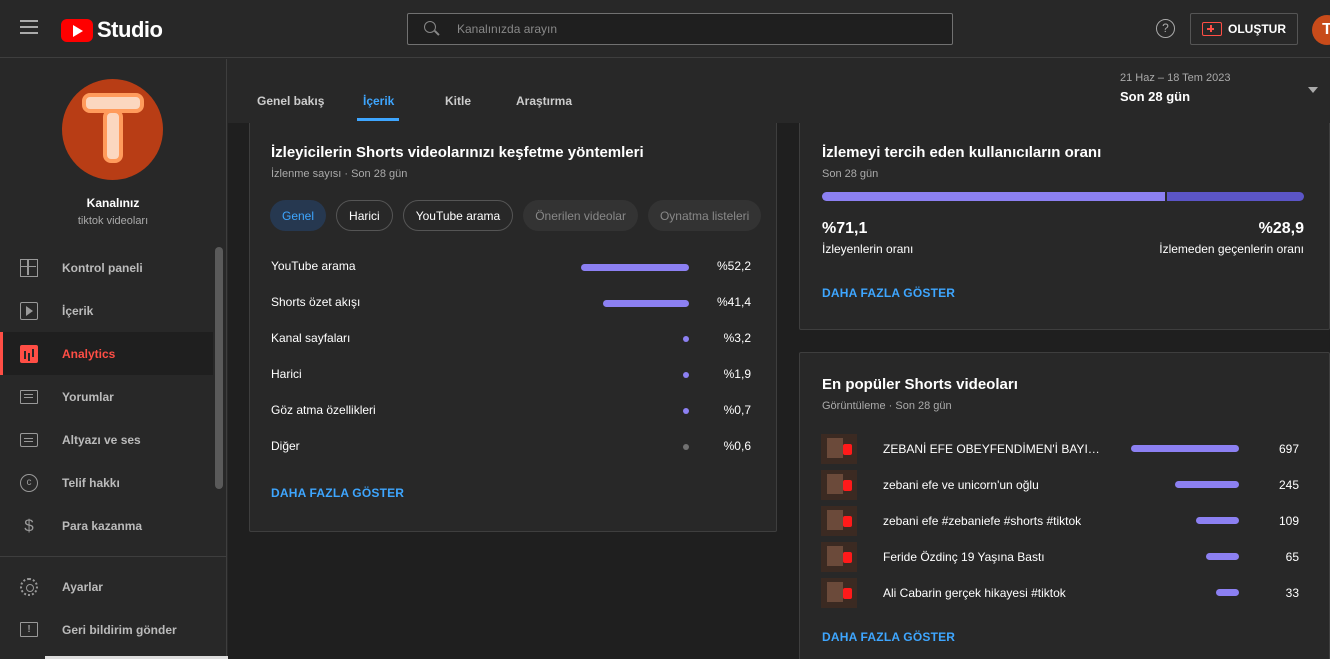 The height and width of the screenshot is (659, 1330). Describe the element at coordinates (1313, 90) in the screenshot. I see `chevron-down-icon` at that location.